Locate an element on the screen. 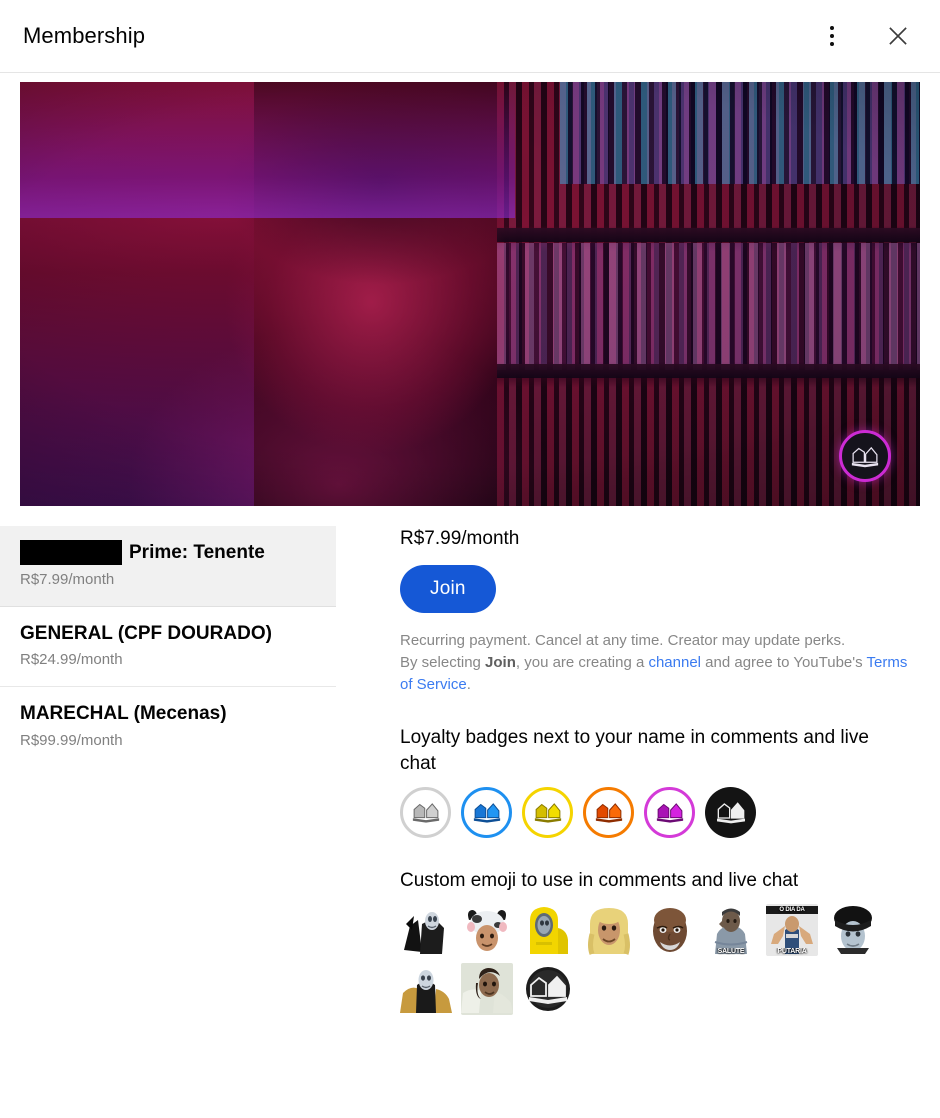 Image resolution: width=940 pixels, height=1118 pixels. tier-option-general: GENERAL (CPF DOURADO) R$24.99/month is located at coordinates (168, 647).